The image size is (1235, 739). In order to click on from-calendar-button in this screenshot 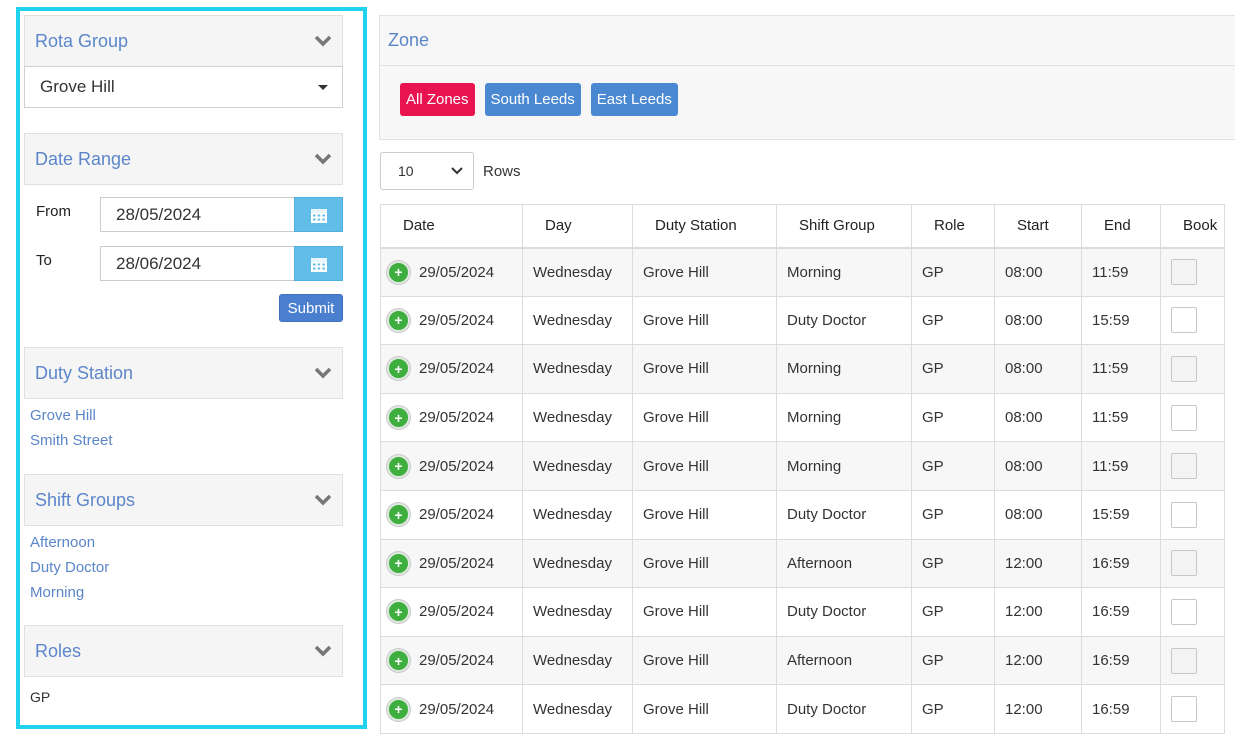, I will do `click(318, 214)`.